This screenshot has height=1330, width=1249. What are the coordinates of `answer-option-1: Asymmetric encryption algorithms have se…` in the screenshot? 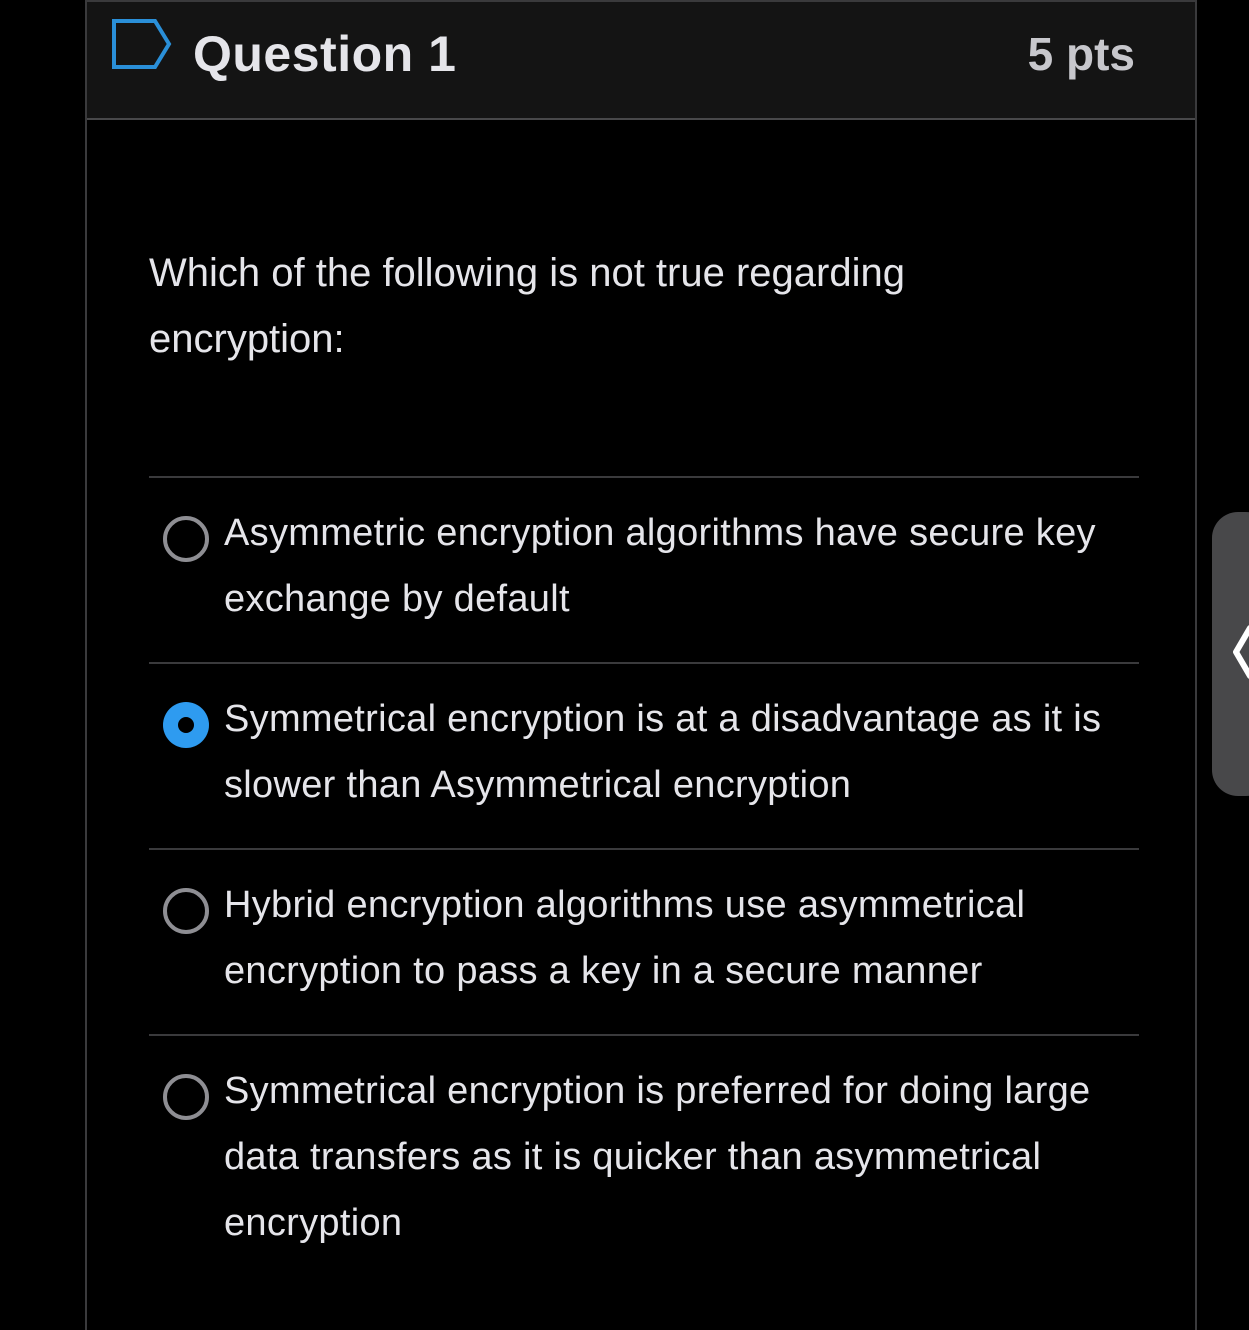 It's located at (644, 569).